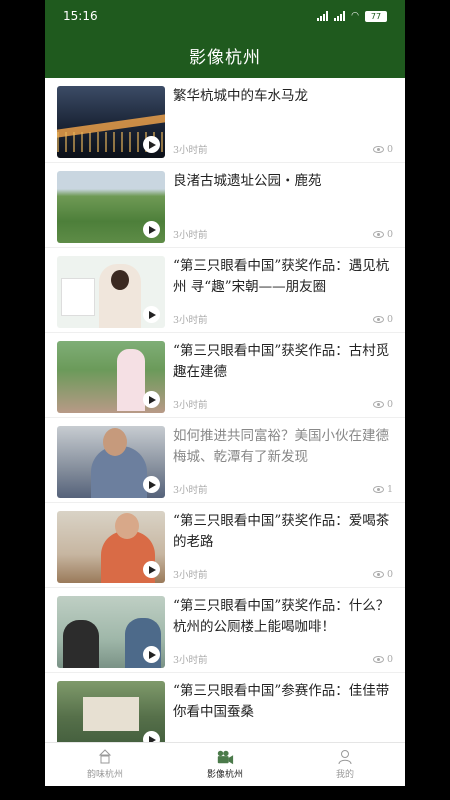  I want to click on status-icons: ◠ 77, so click(352, 16).